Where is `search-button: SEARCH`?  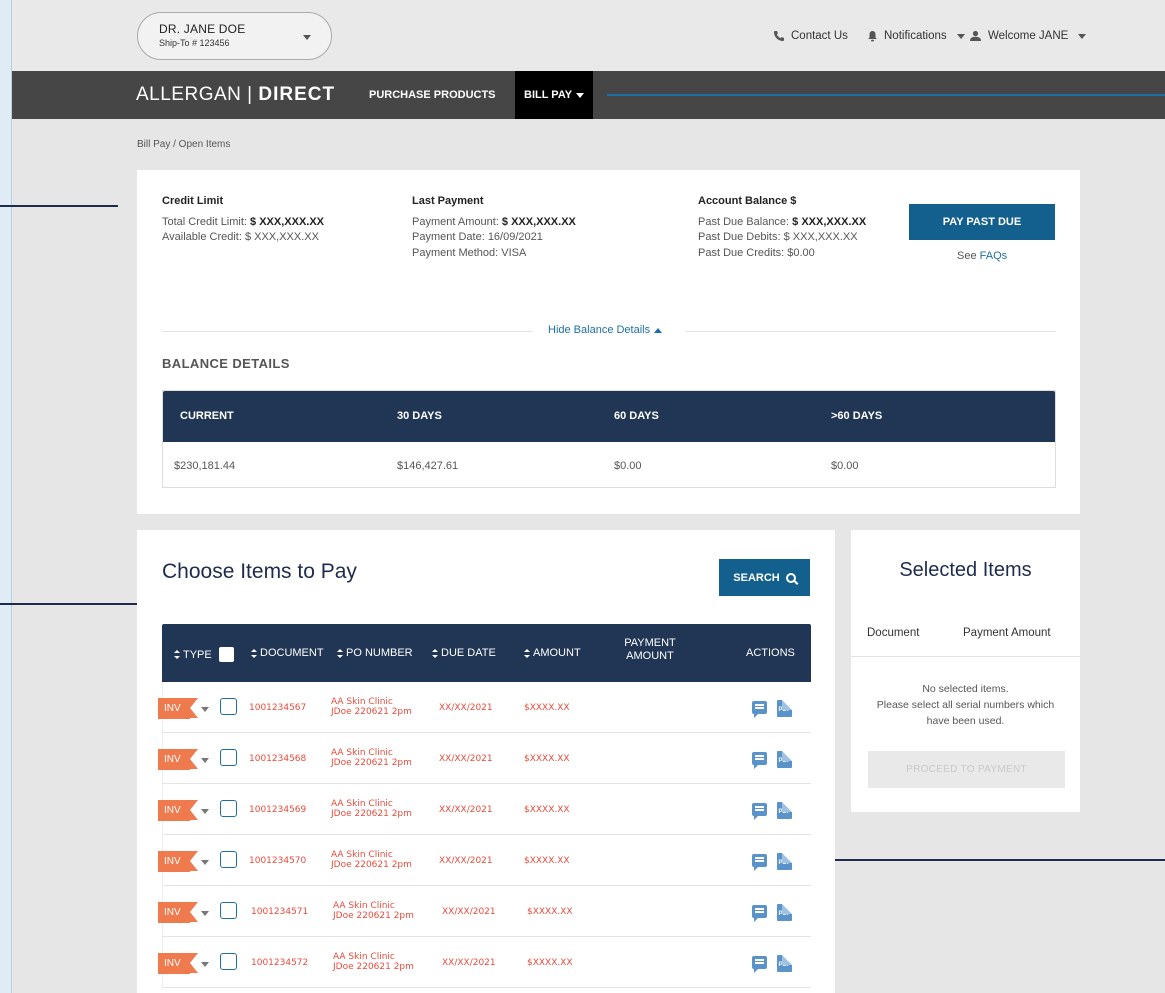
search-button: SEARCH is located at coordinates (764, 577).